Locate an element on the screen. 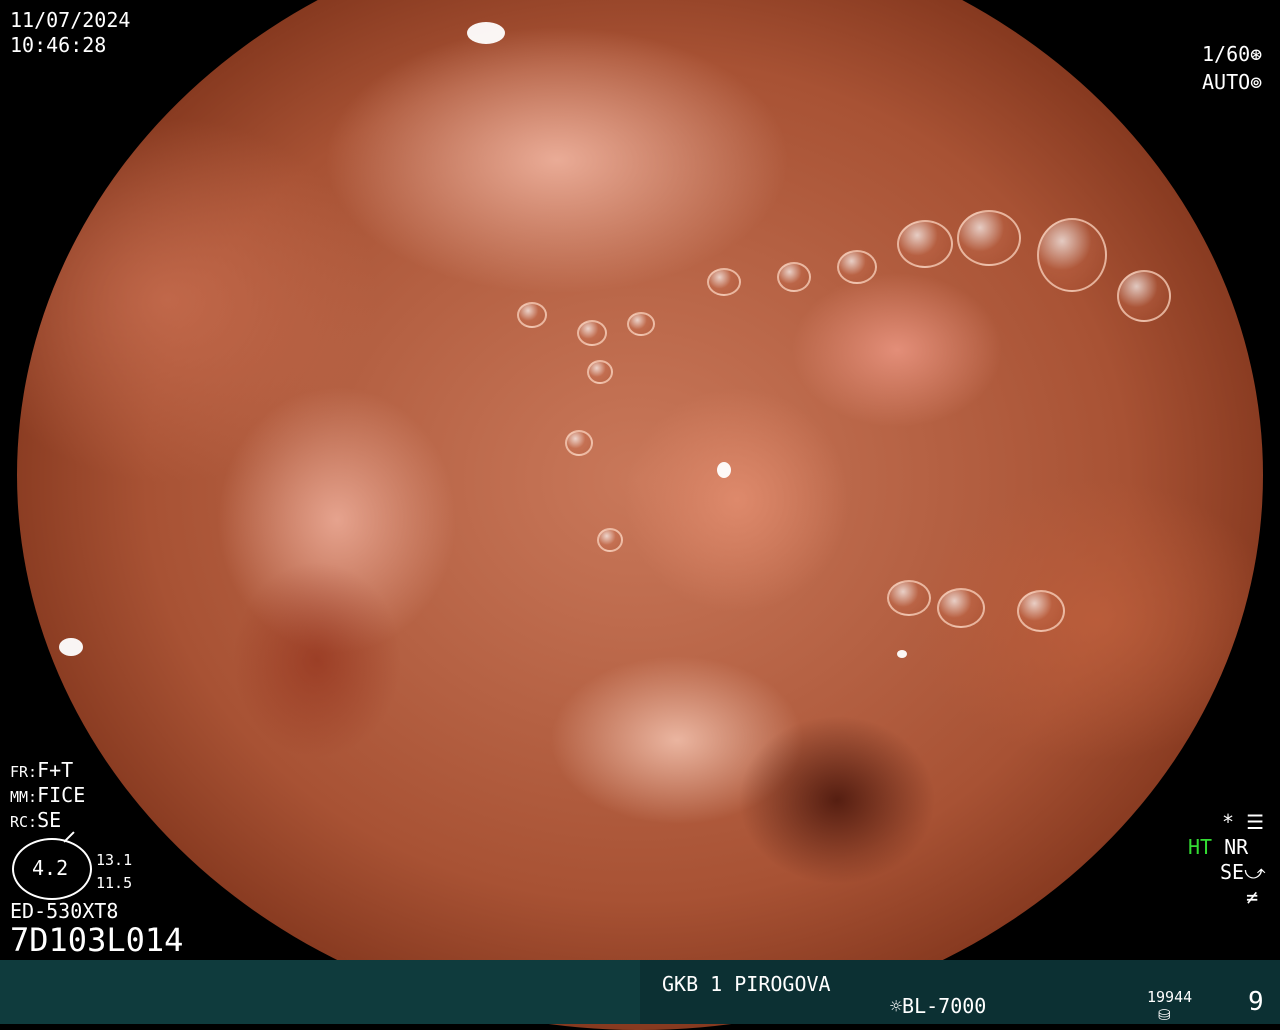 Image resolution: width=1280 pixels, height=1030 pixels. rc-setting: RC:SE is located at coordinates (35, 821).